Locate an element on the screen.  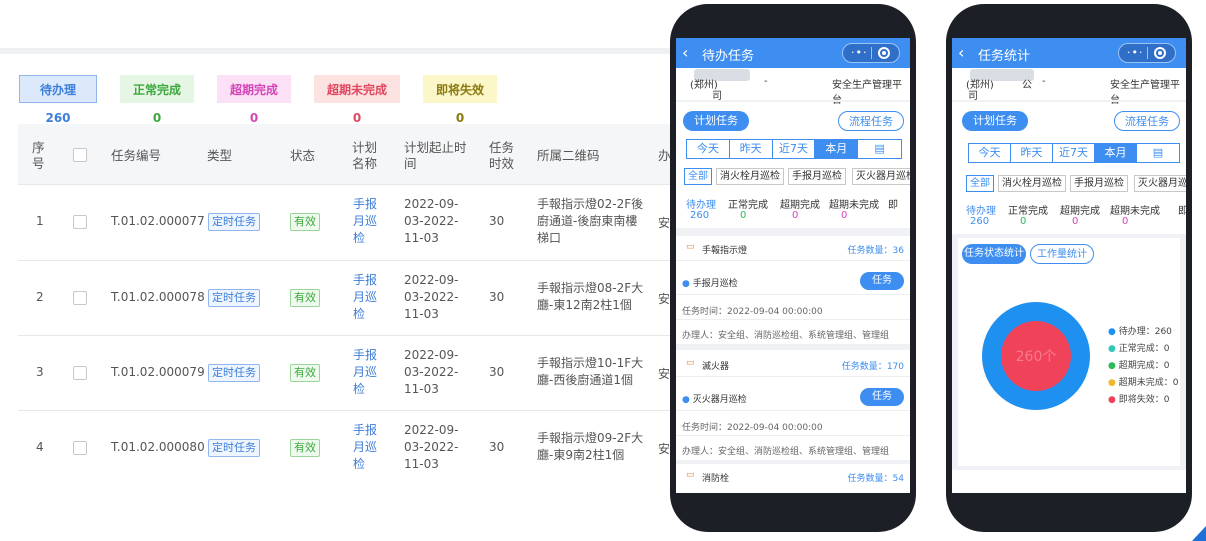
header-index: 序号 is located at coordinates (38, 155).